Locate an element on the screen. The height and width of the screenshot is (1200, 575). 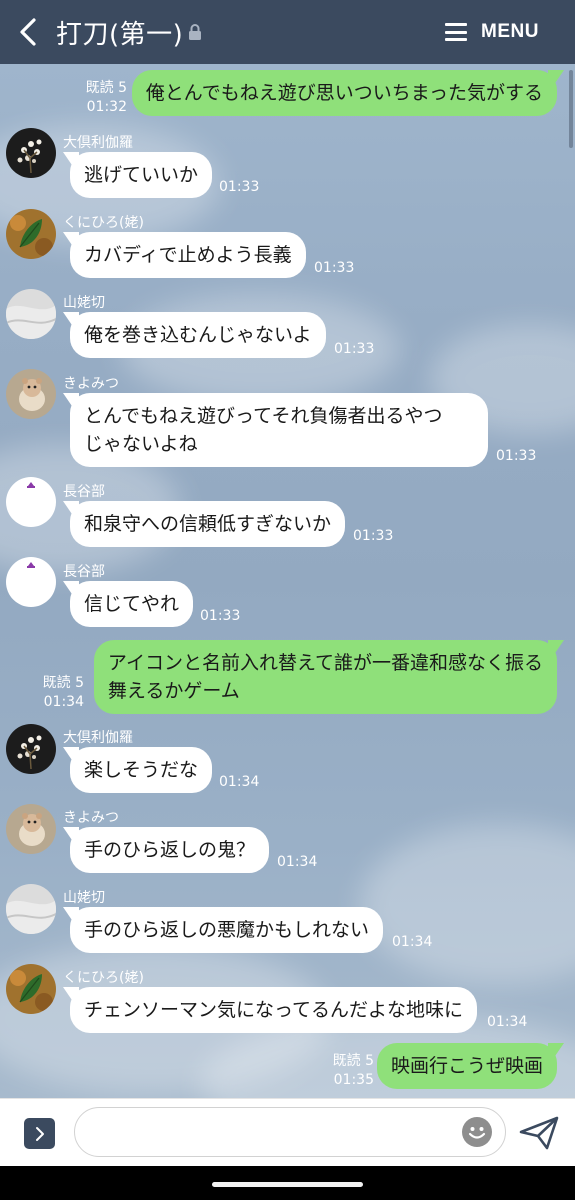
incoming-message: 信じてやれ is located at coordinates (132, 604).